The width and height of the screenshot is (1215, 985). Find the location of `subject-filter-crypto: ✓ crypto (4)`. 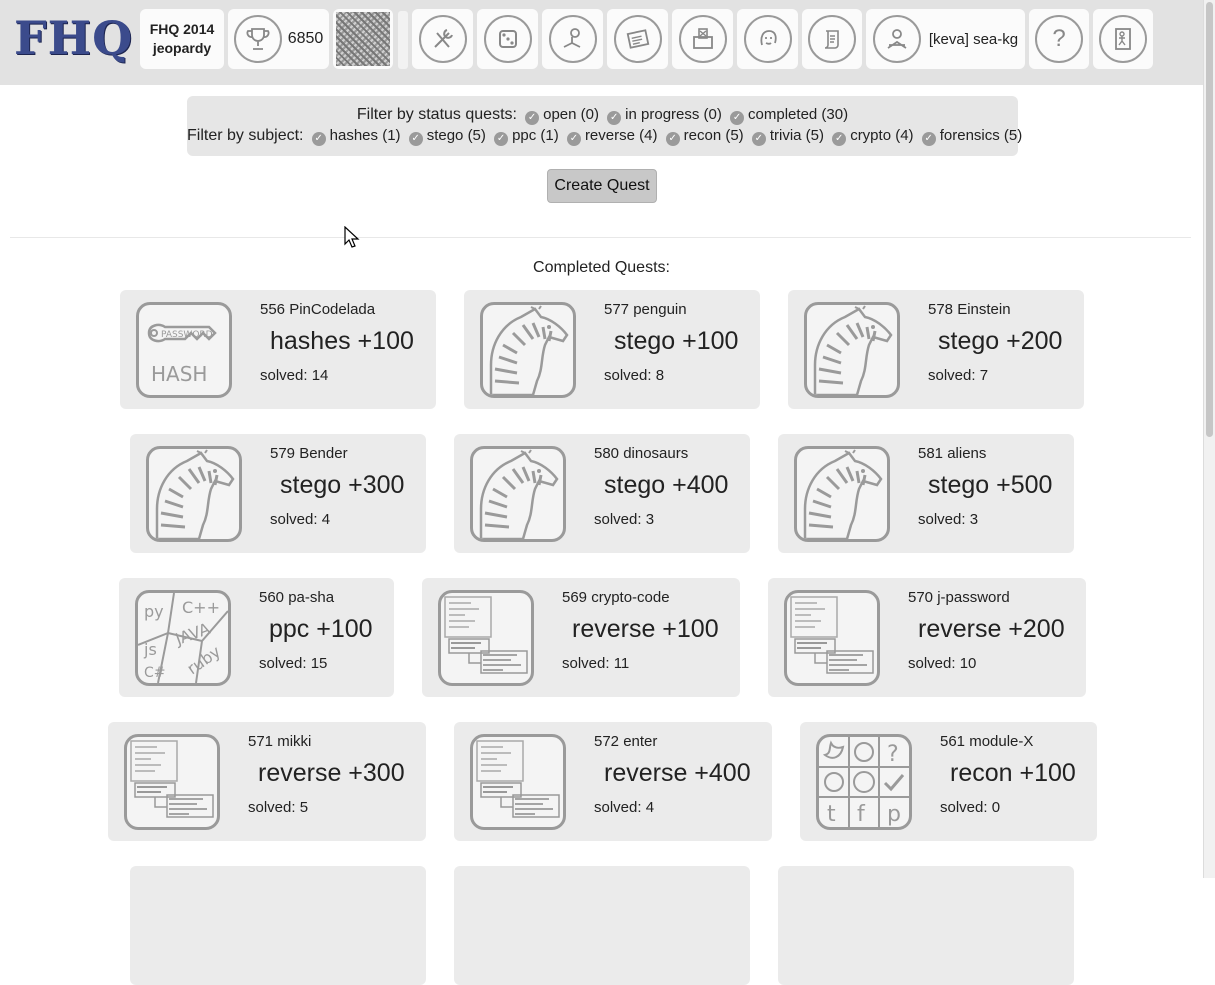

subject-filter-crypto: ✓ crypto (4) is located at coordinates (873, 136).